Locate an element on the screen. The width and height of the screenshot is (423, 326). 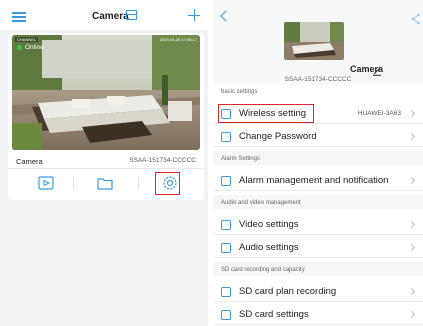
row-label: SD card plan recording is located at coordinates (288, 291).